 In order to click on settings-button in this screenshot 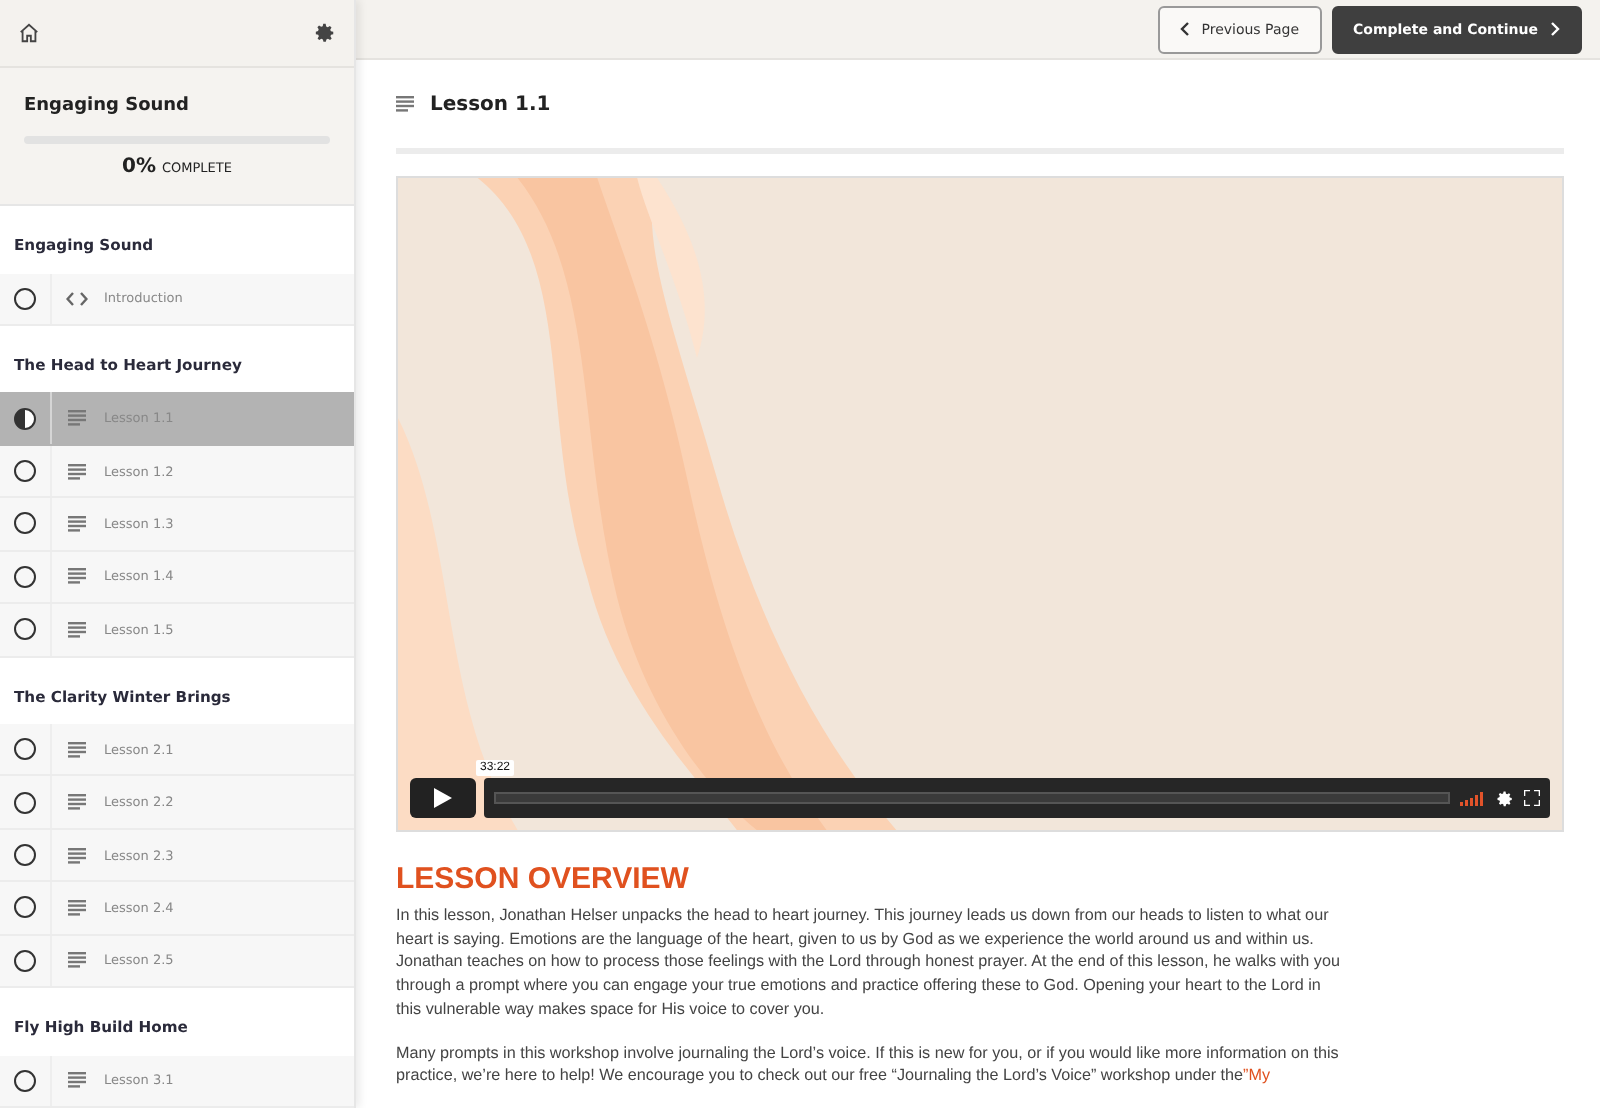, I will do `click(325, 33)`.